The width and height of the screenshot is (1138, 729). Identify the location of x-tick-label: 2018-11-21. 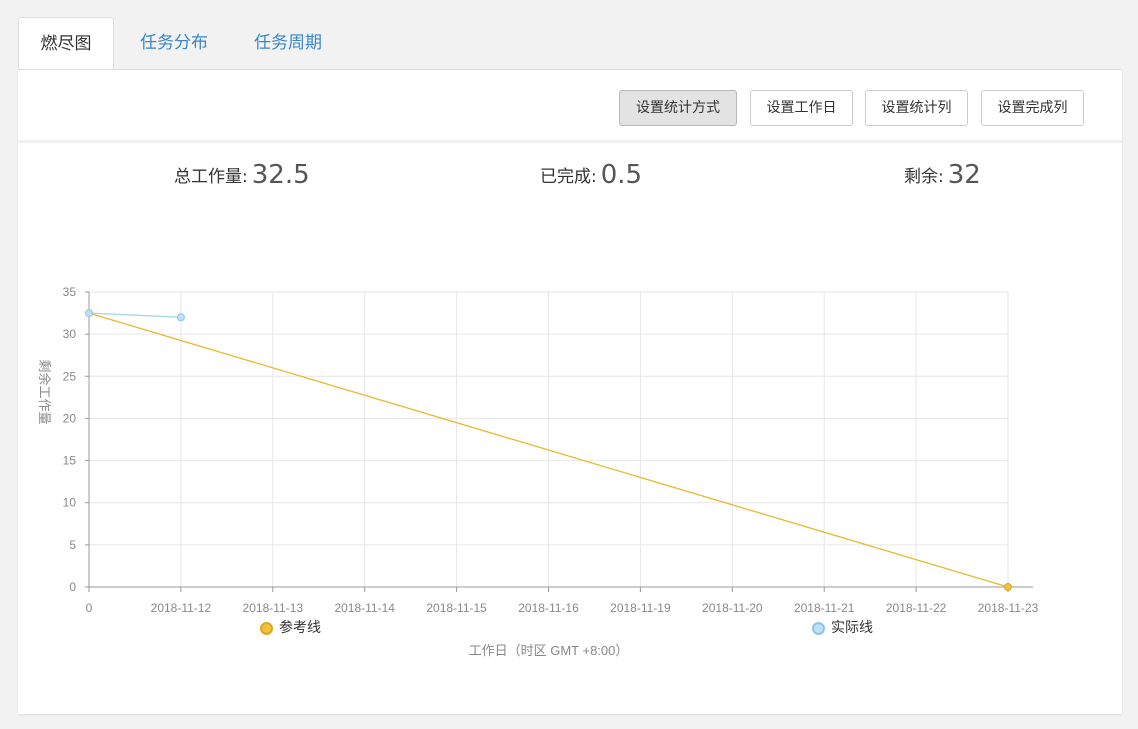
(824, 608).